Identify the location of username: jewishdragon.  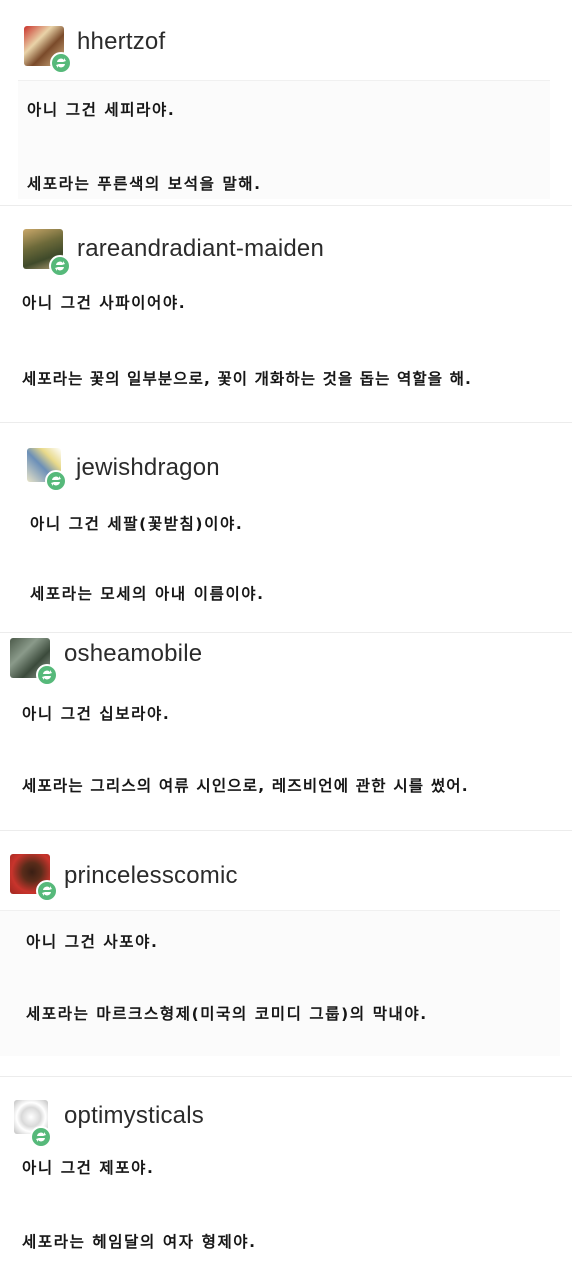
(148, 468).